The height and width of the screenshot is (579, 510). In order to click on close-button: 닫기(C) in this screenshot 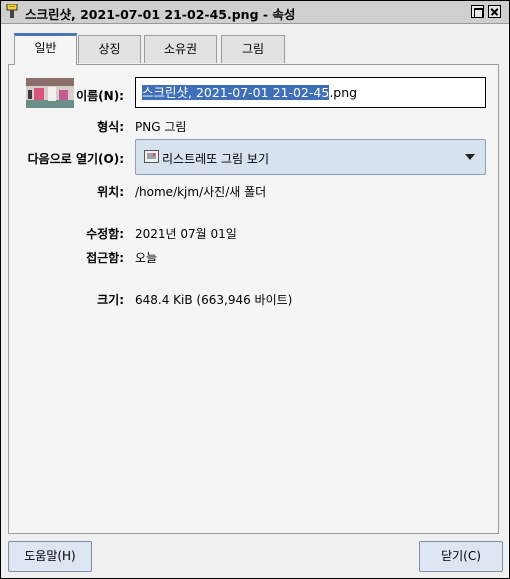, I will do `click(461, 556)`.